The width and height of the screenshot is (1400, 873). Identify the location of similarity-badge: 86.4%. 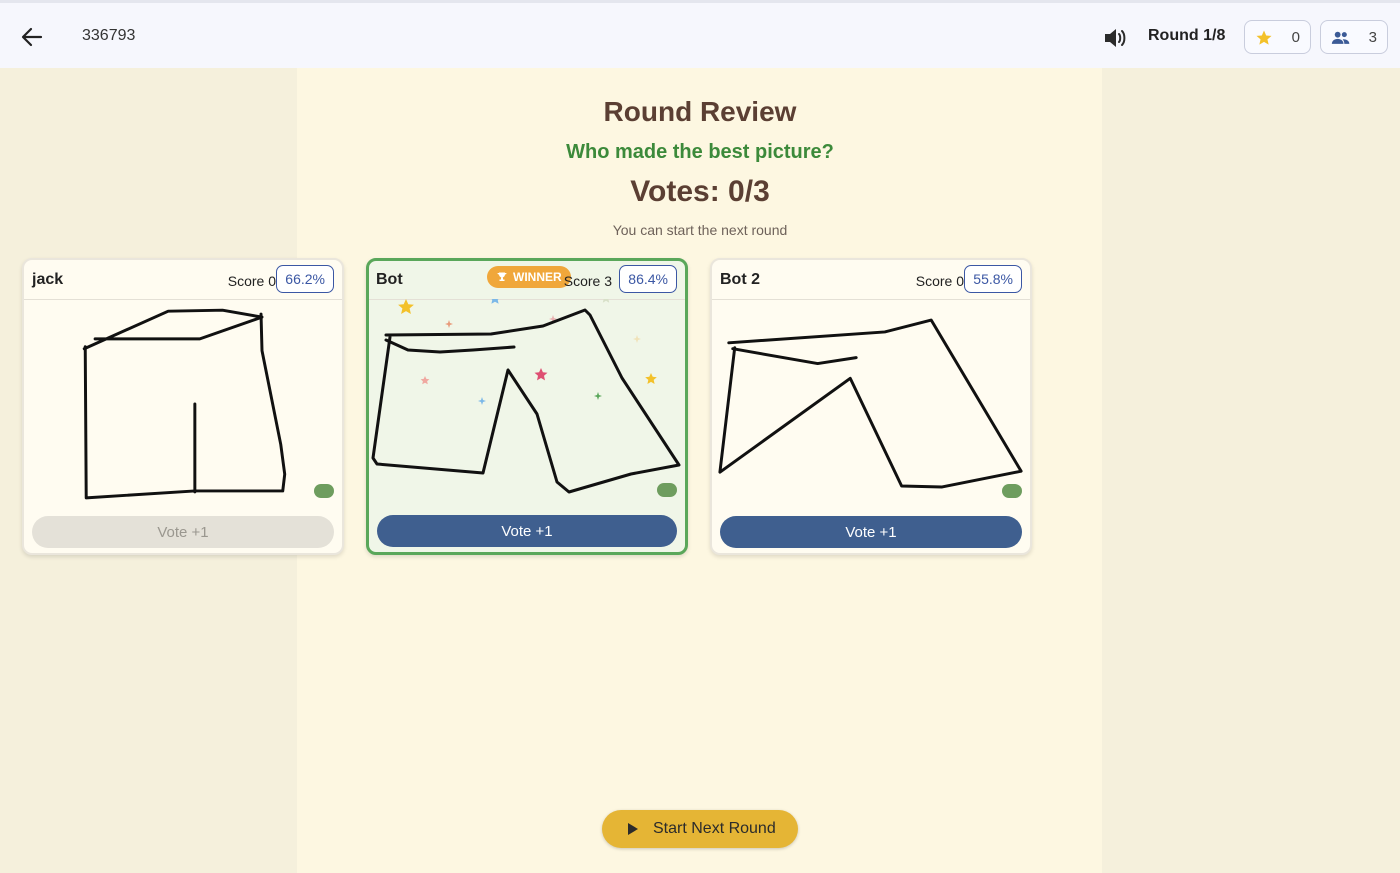
(648, 279).